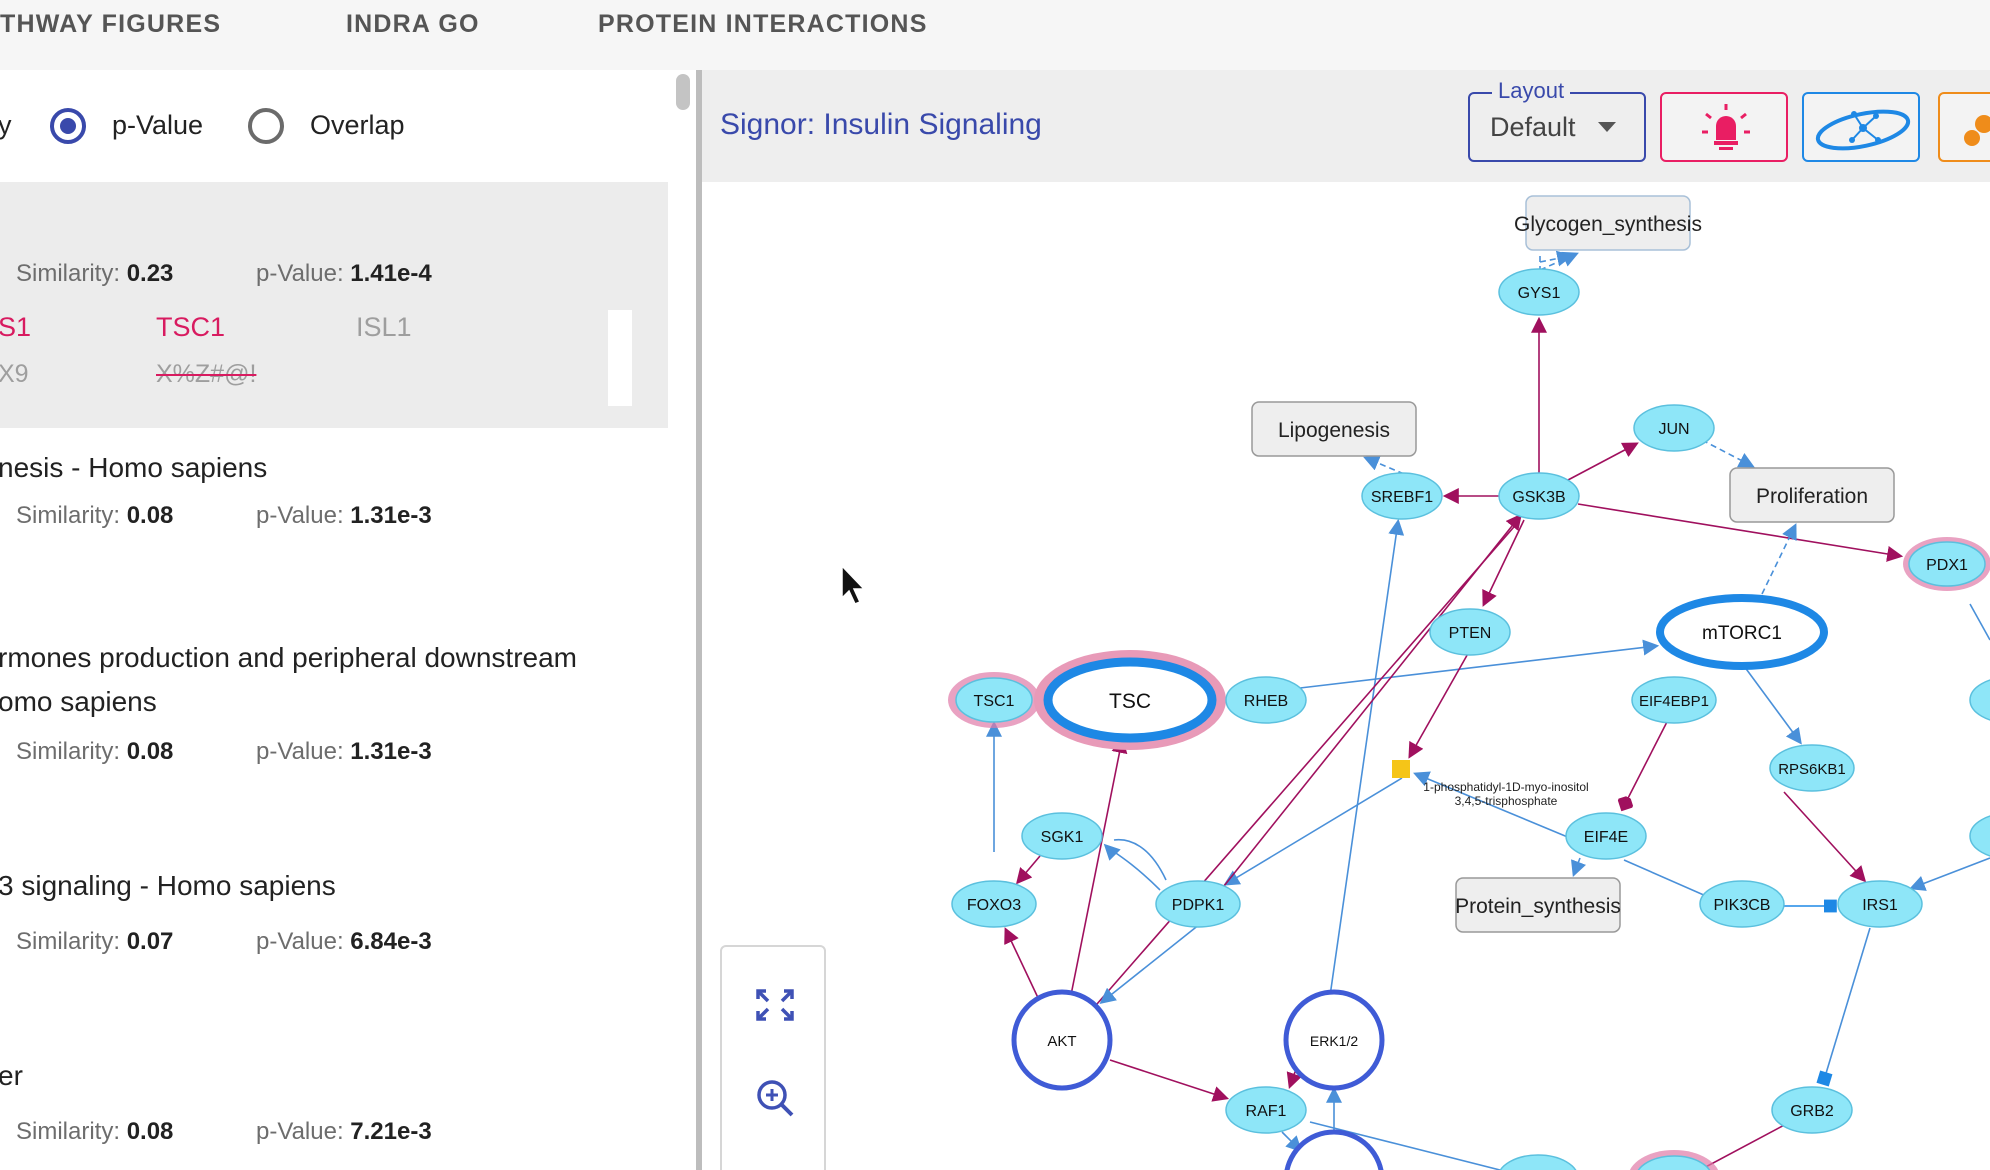 The width and height of the screenshot is (1990, 1170). What do you see at coordinates (68, 126) in the screenshot?
I see `radio-pvalue` at bounding box center [68, 126].